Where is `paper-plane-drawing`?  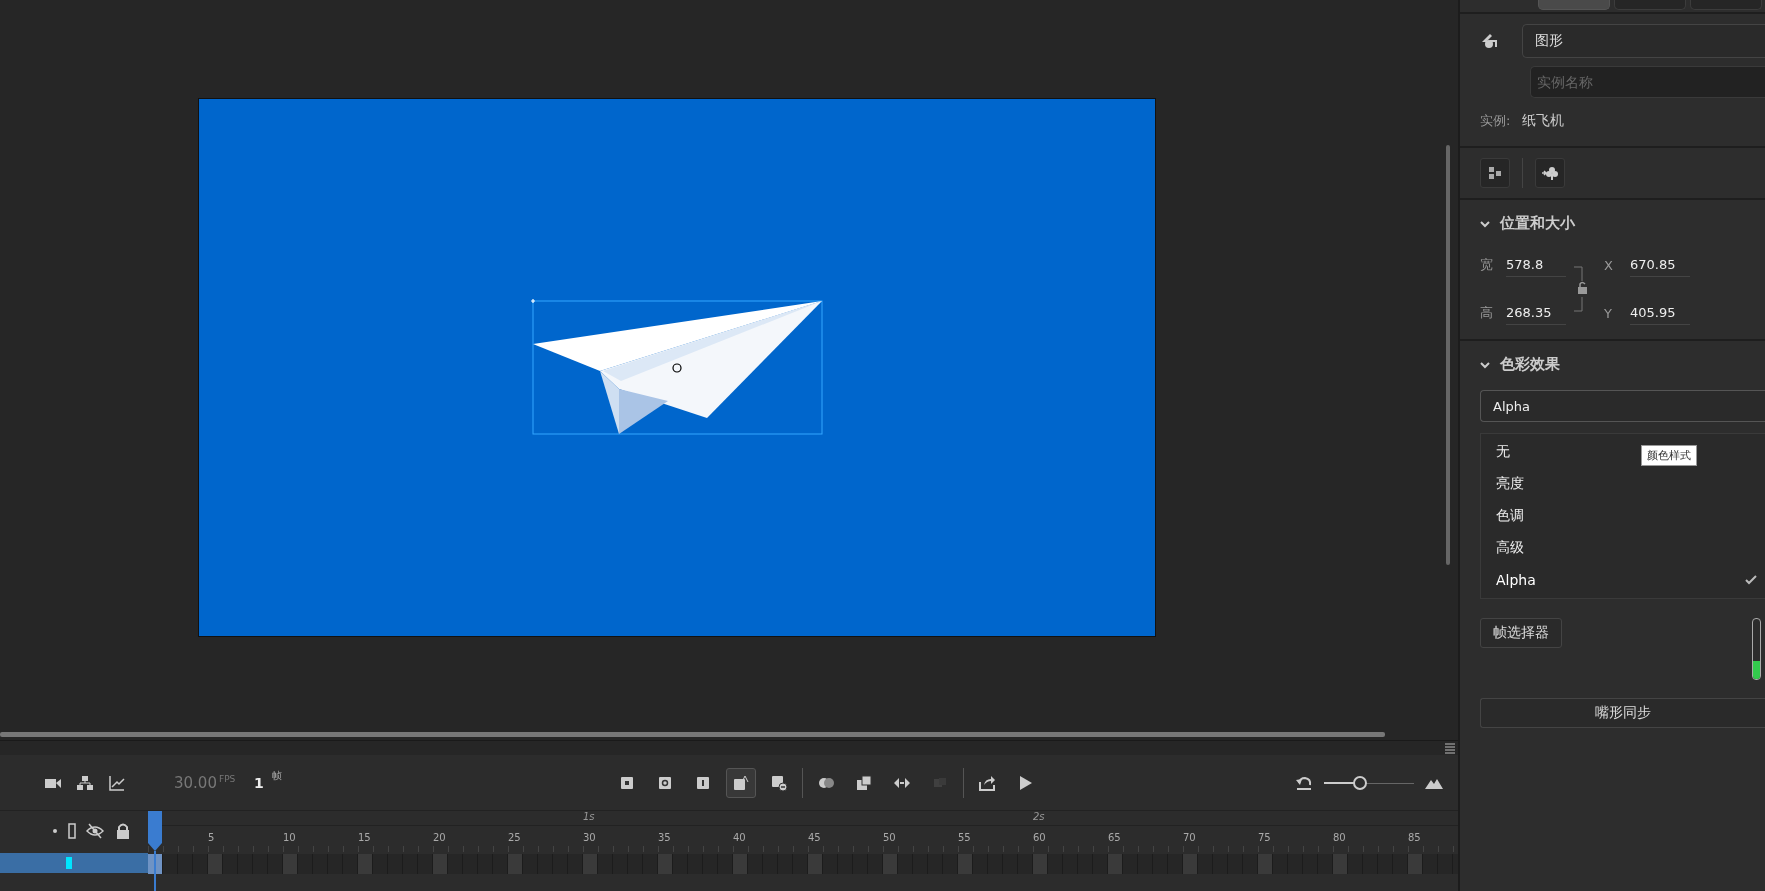 paper-plane-drawing is located at coordinates (678, 368).